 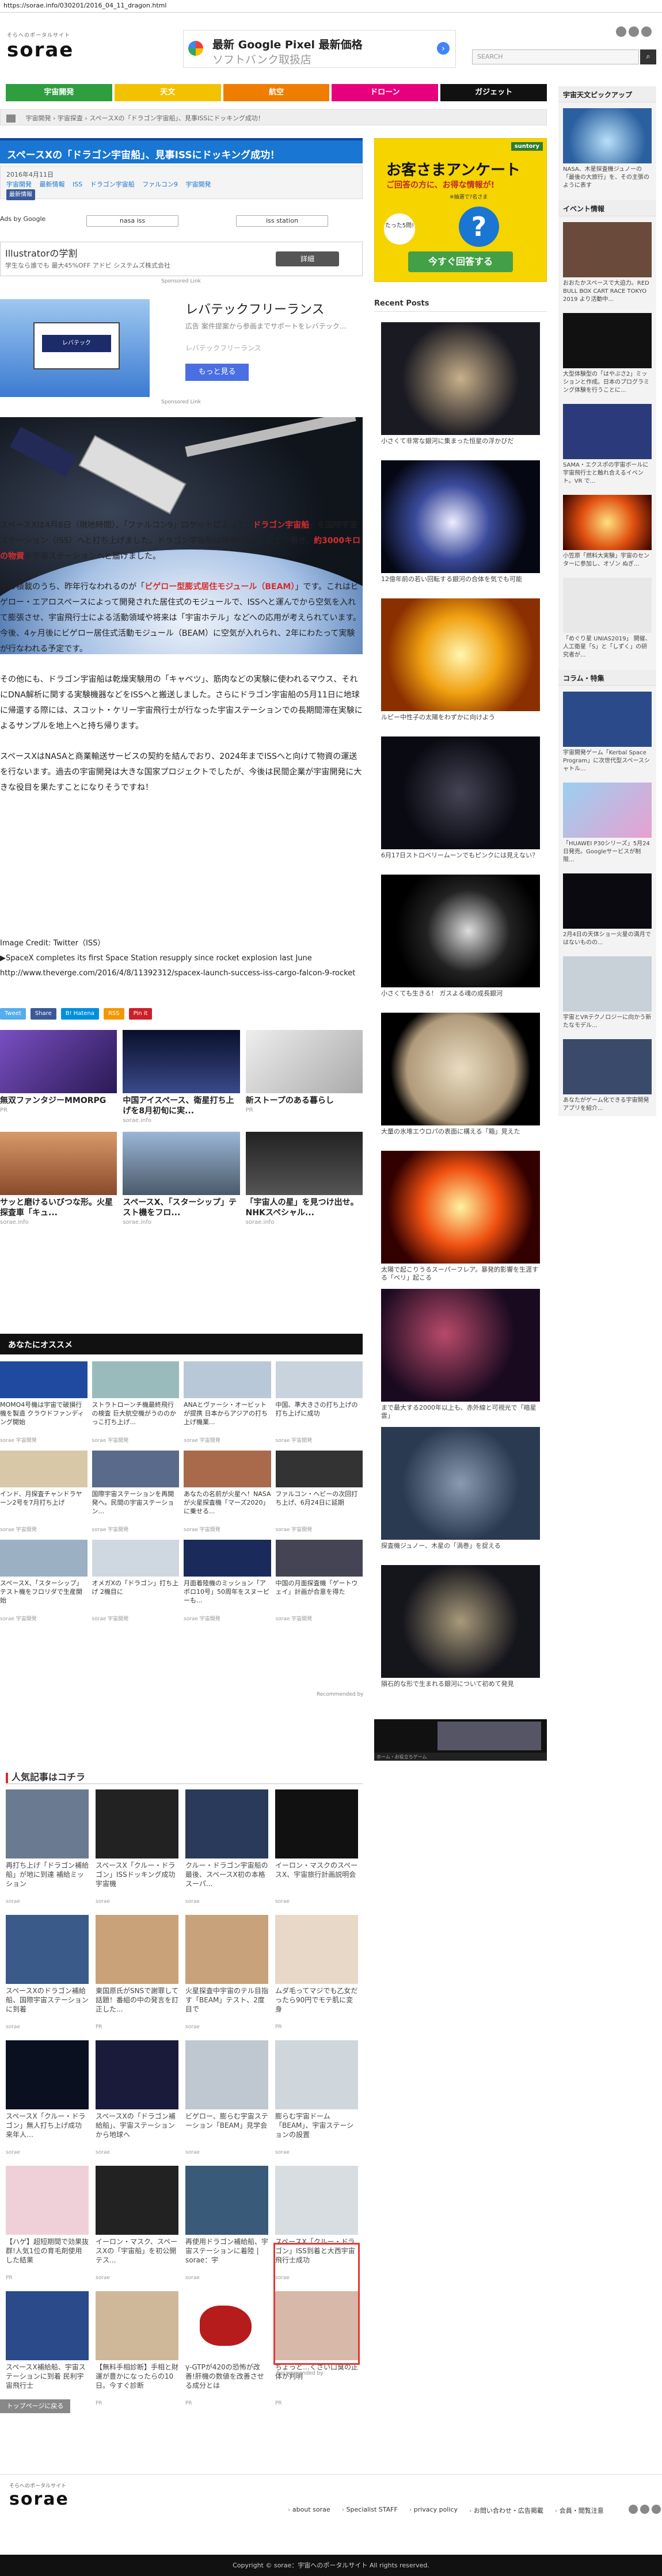 I want to click on rec-item: スペースX、「スターシップ」テスト機をフロリダで生産開始 sorae 宇宙開発, so click(x=43, y=1581).